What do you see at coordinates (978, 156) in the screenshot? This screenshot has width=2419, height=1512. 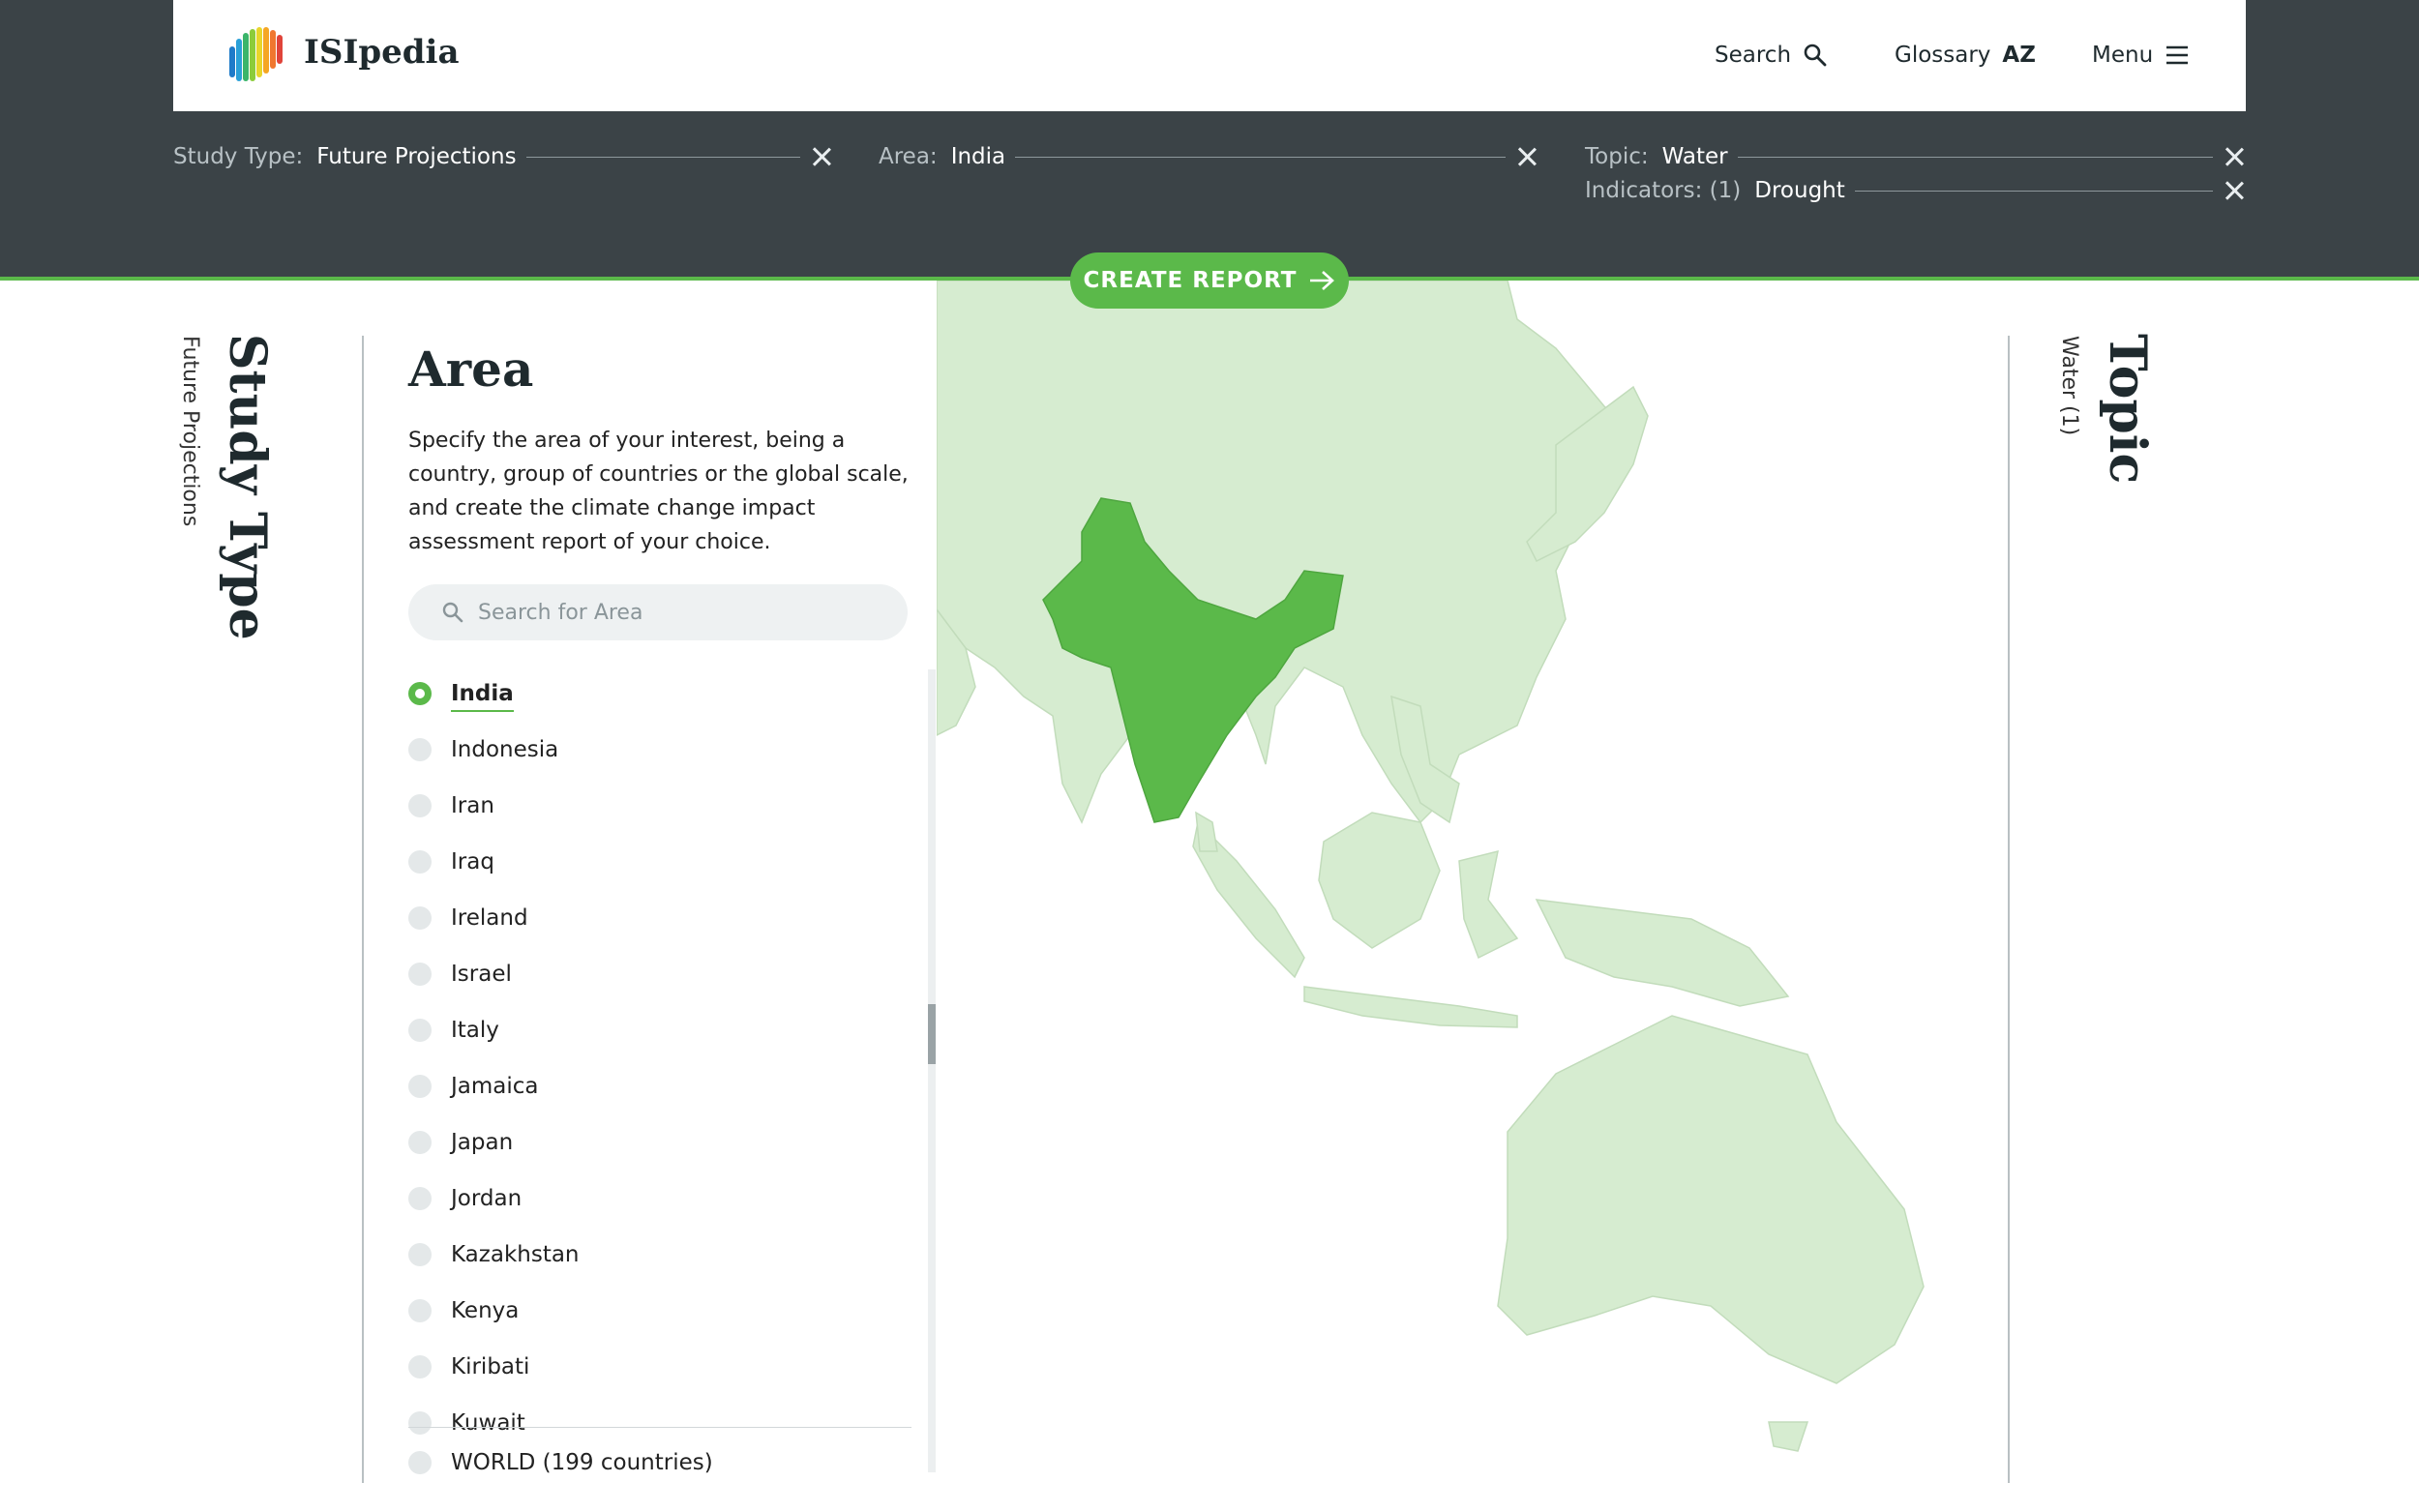 I see `filter-area-value: India` at bounding box center [978, 156].